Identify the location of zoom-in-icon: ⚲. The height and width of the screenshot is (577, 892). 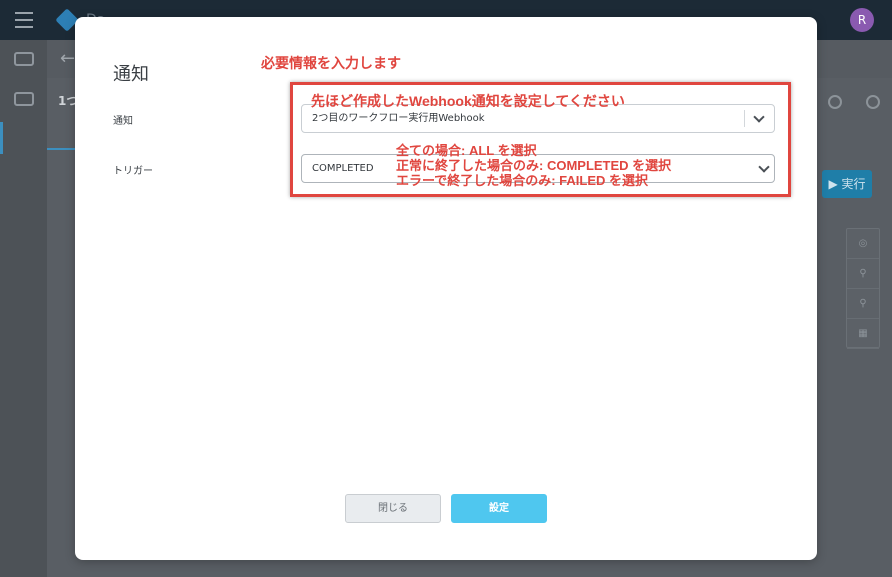
(863, 274).